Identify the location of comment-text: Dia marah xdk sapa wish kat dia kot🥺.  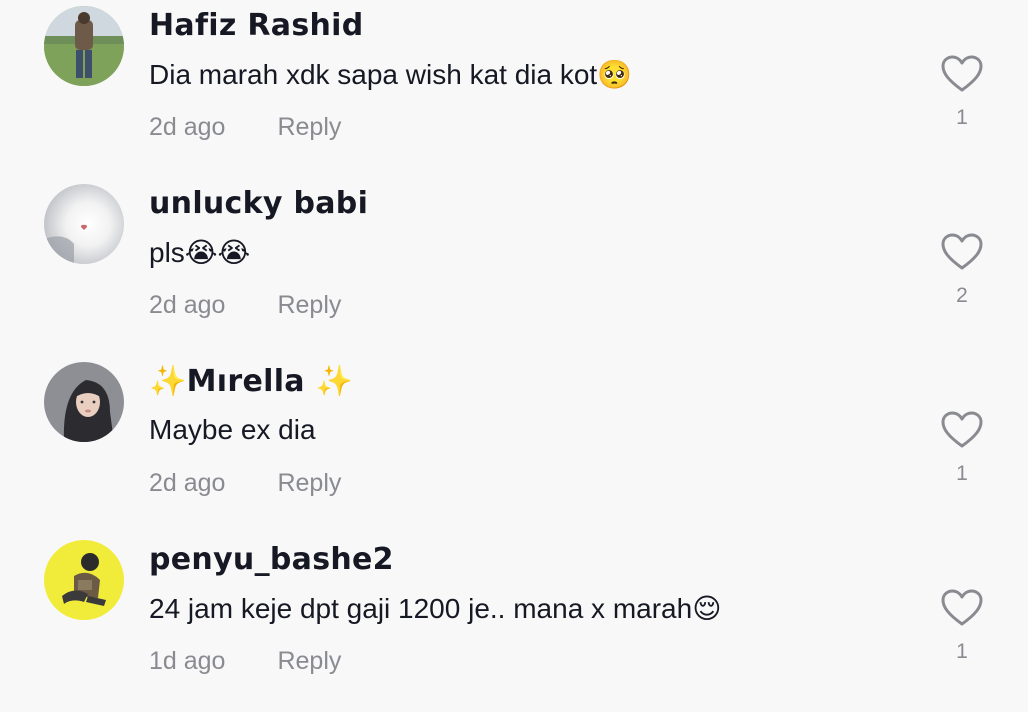
(390, 74).